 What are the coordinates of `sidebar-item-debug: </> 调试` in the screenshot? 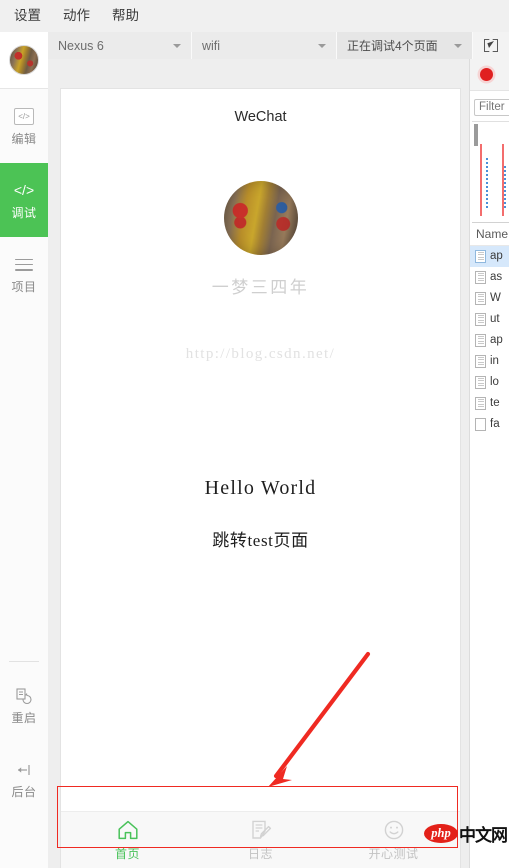 It's located at (24, 200).